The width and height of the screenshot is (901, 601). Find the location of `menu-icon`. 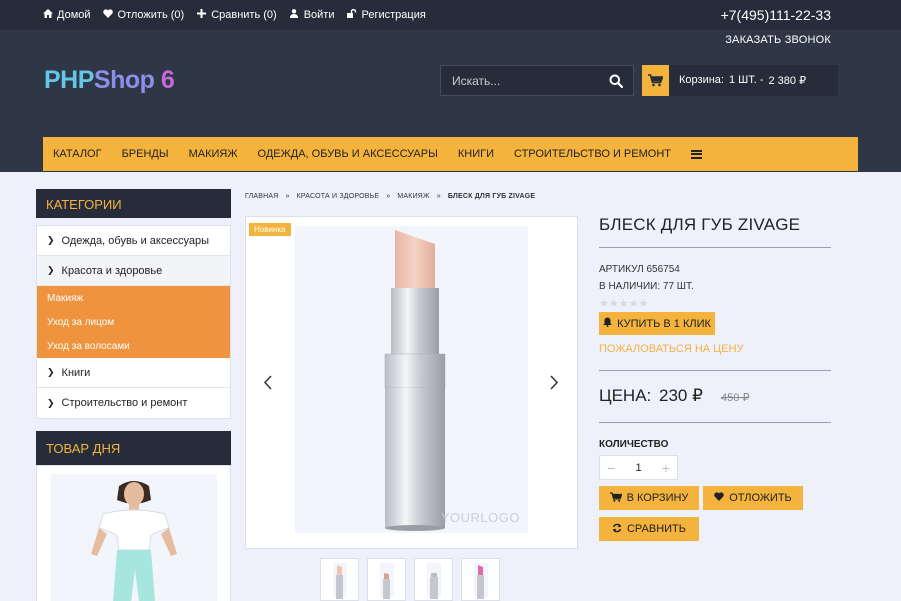

menu-icon is located at coordinates (696, 154).